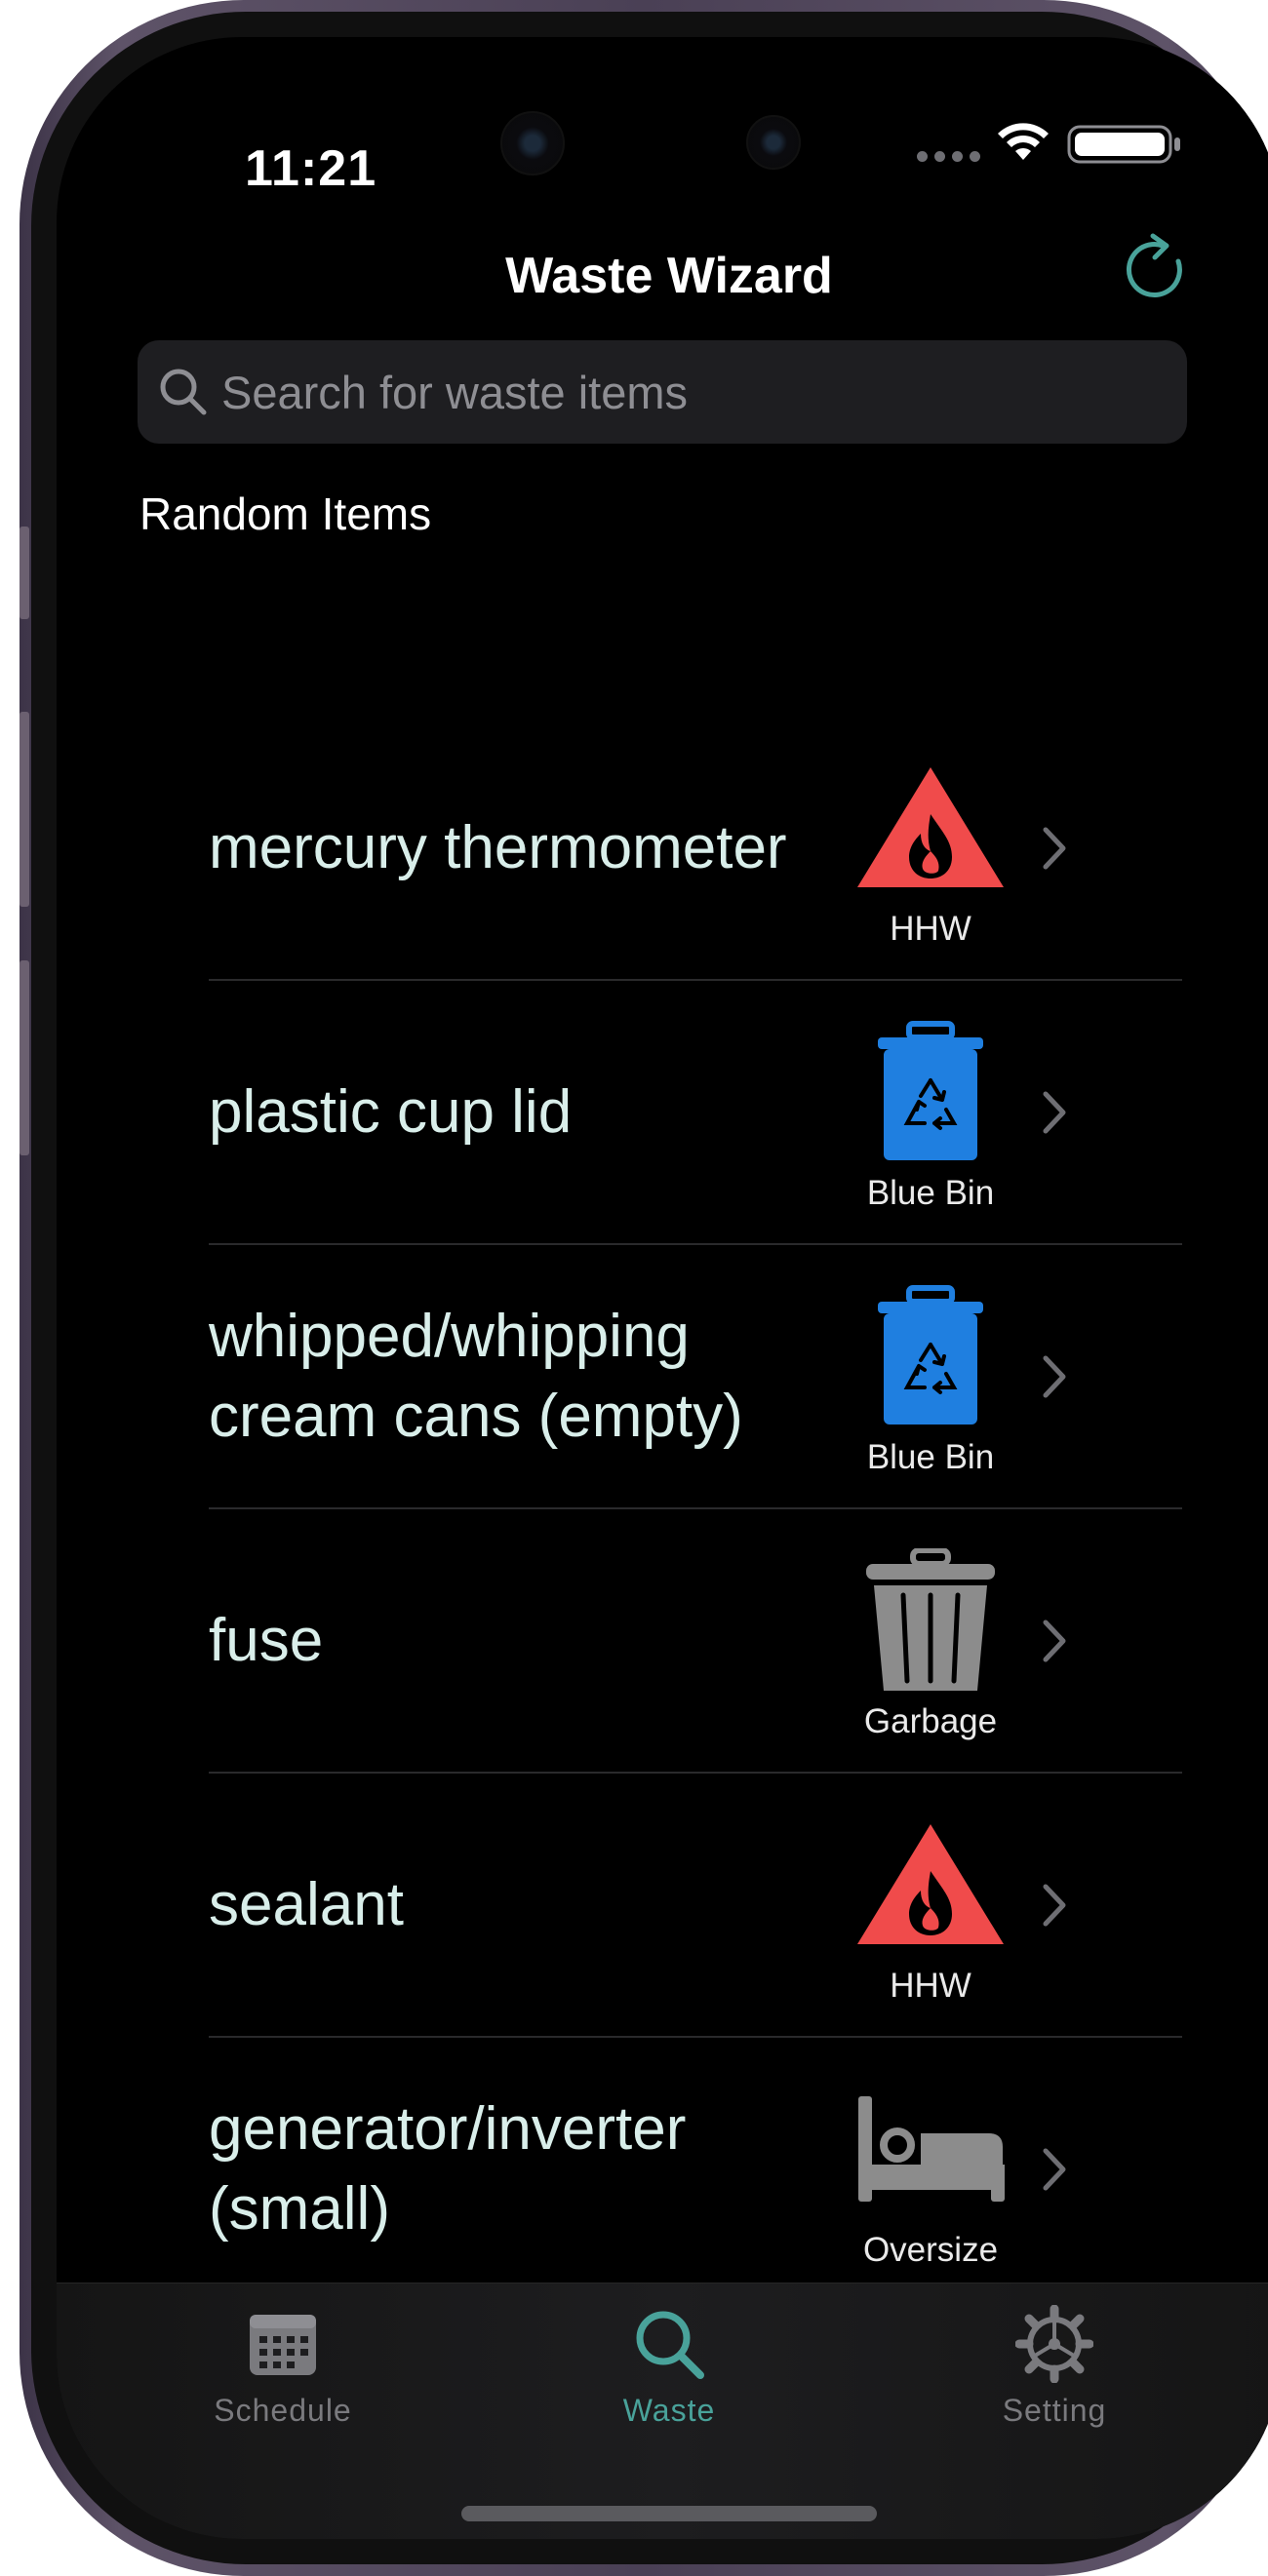 The width and height of the screenshot is (1268, 2576). Describe the element at coordinates (1123, 144) in the screenshot. I see `battery-icon` at that location.